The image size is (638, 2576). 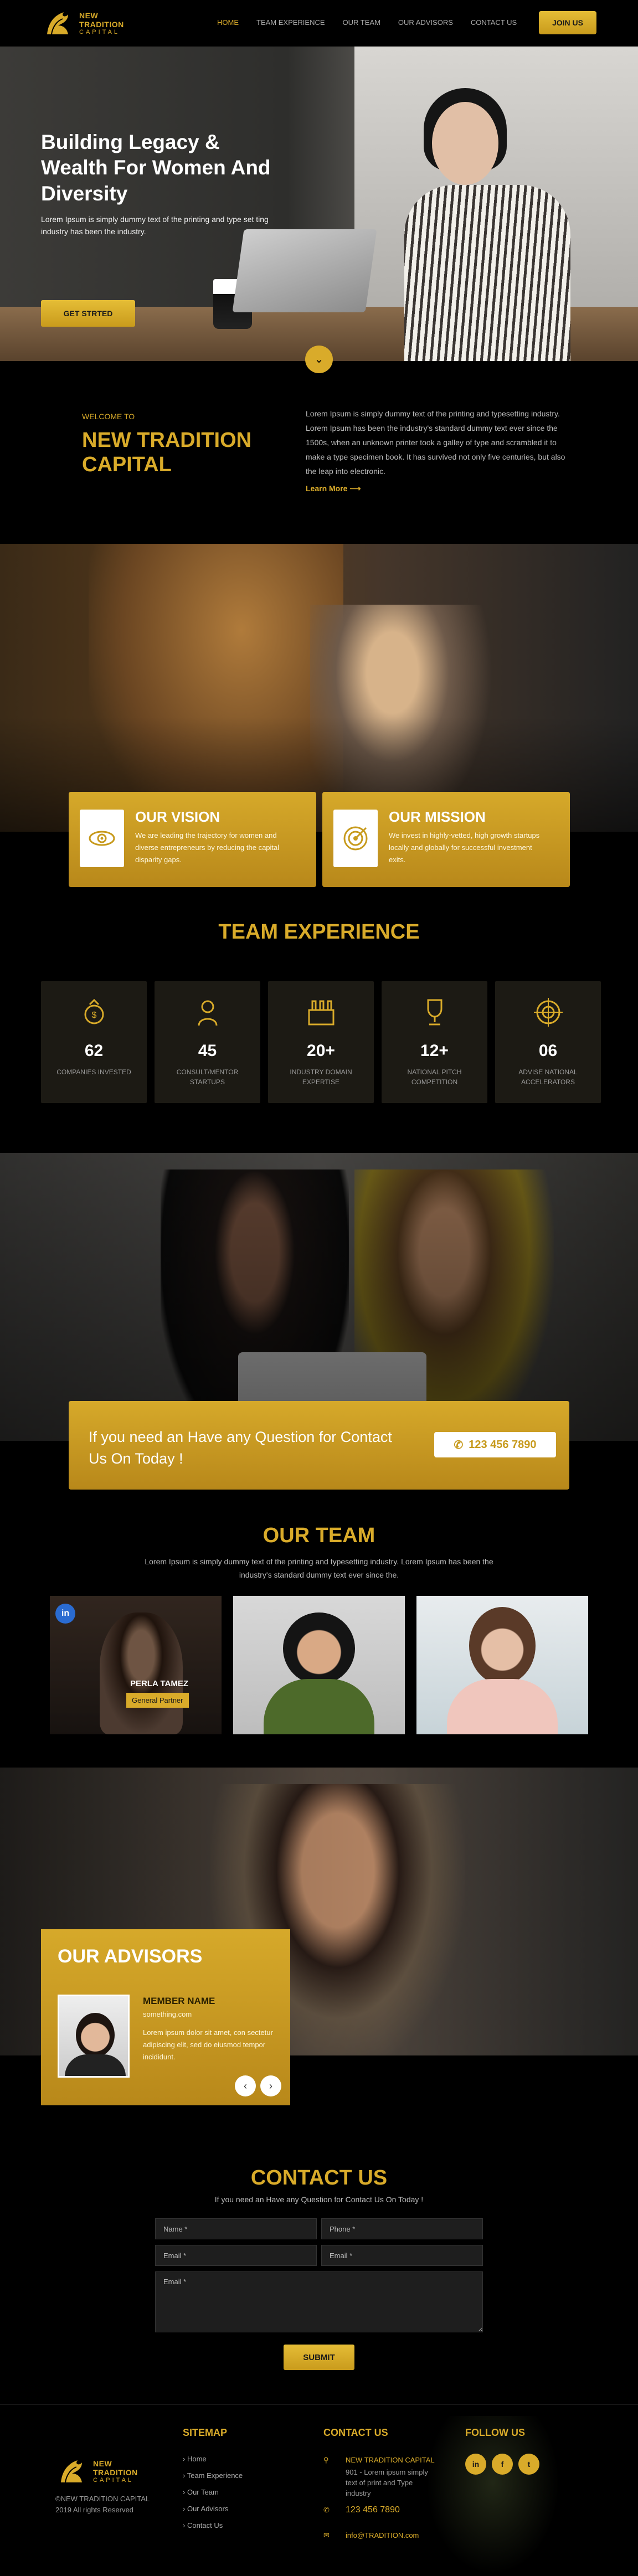 I want to click on phone-field, so click(x=402, y=2228).